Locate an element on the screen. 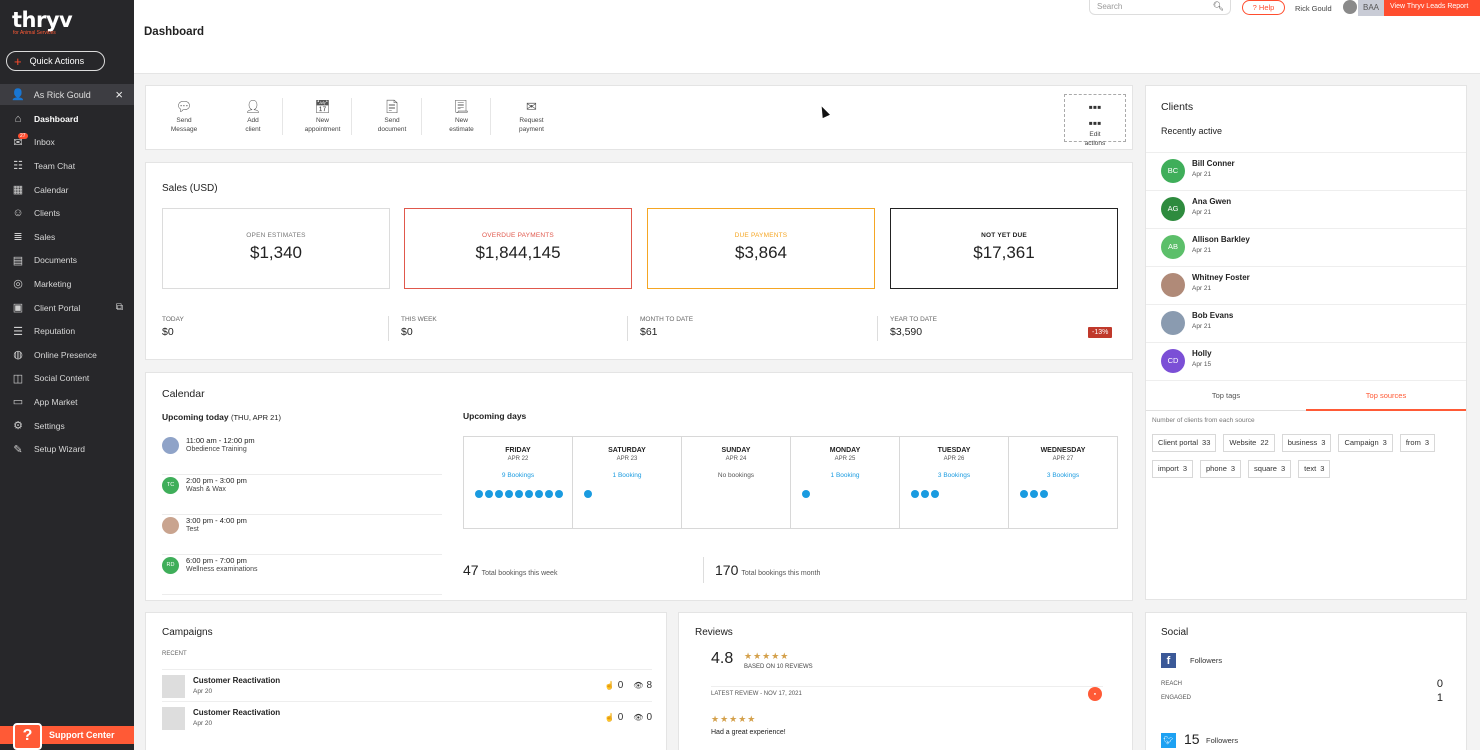 This screenshot has height=750, width=1480. source-chip: from 3 is located at coordinates (1417, 443).